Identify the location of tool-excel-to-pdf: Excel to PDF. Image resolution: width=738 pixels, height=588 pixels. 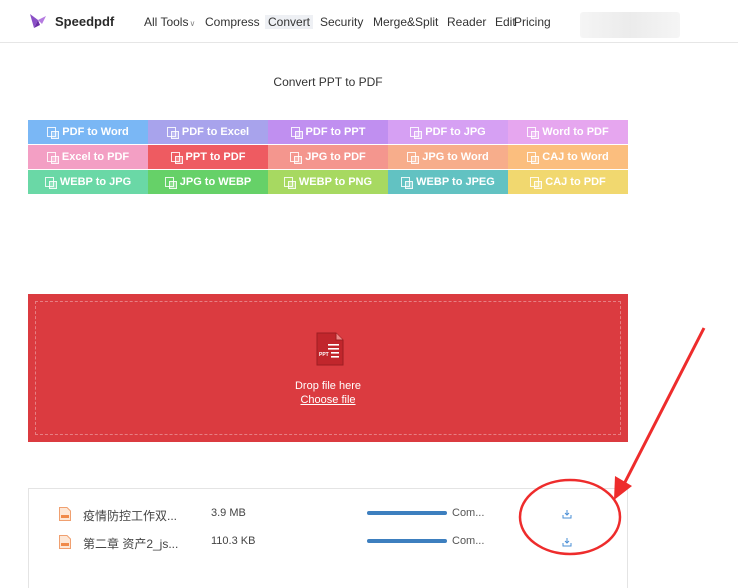
(88, 157).